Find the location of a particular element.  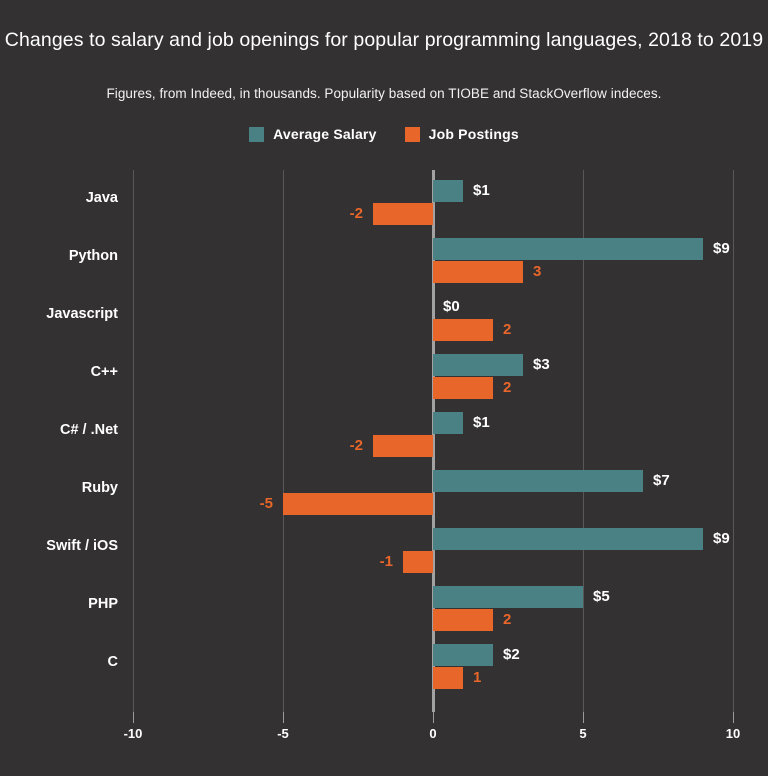

chart-row: Swift / iOS $9 -1 is located at coordinates (389, 551).